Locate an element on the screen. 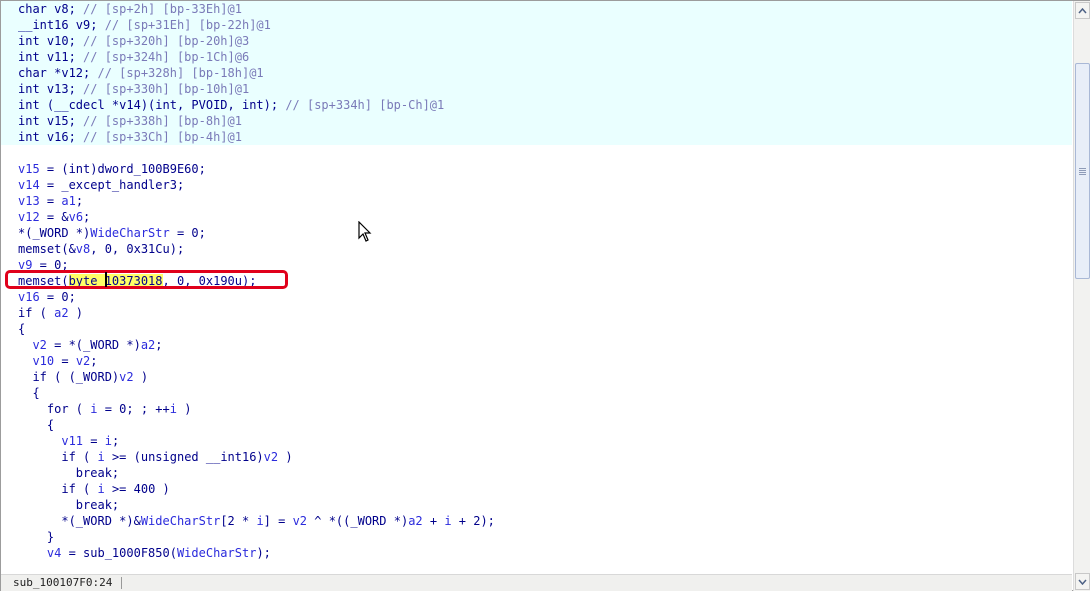 This screenshot has width=1090, height=591. code-token: v8 is located at coordinates (83, 249).